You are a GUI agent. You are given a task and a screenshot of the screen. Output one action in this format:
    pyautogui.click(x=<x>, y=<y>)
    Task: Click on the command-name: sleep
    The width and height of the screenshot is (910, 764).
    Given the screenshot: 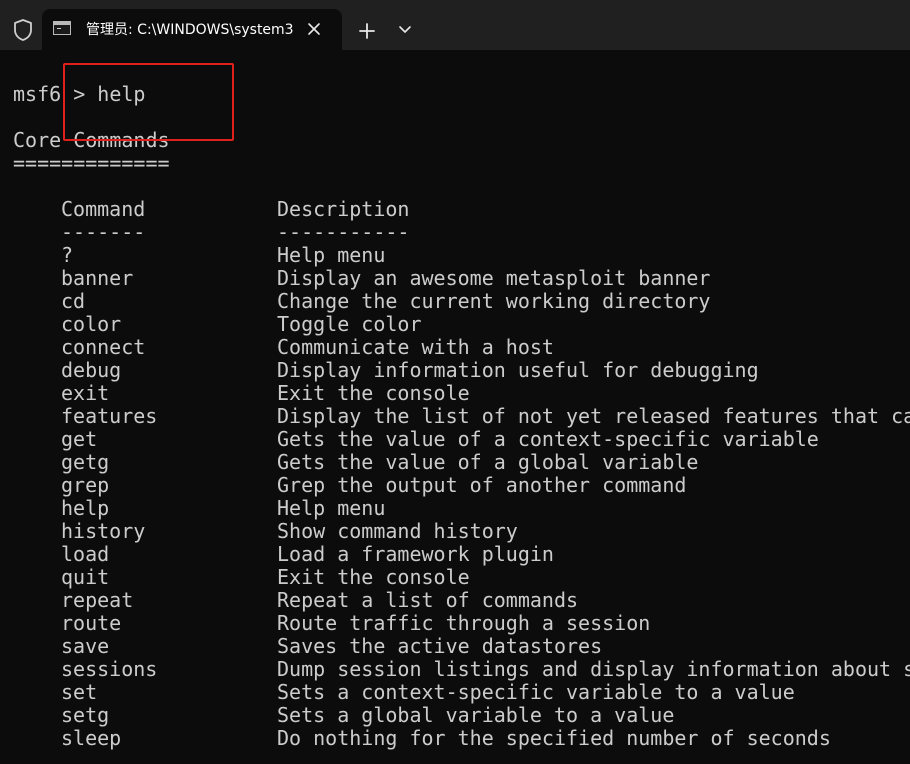 What is the action you would take?
    pyautogui.click(x=91, y=738)
    